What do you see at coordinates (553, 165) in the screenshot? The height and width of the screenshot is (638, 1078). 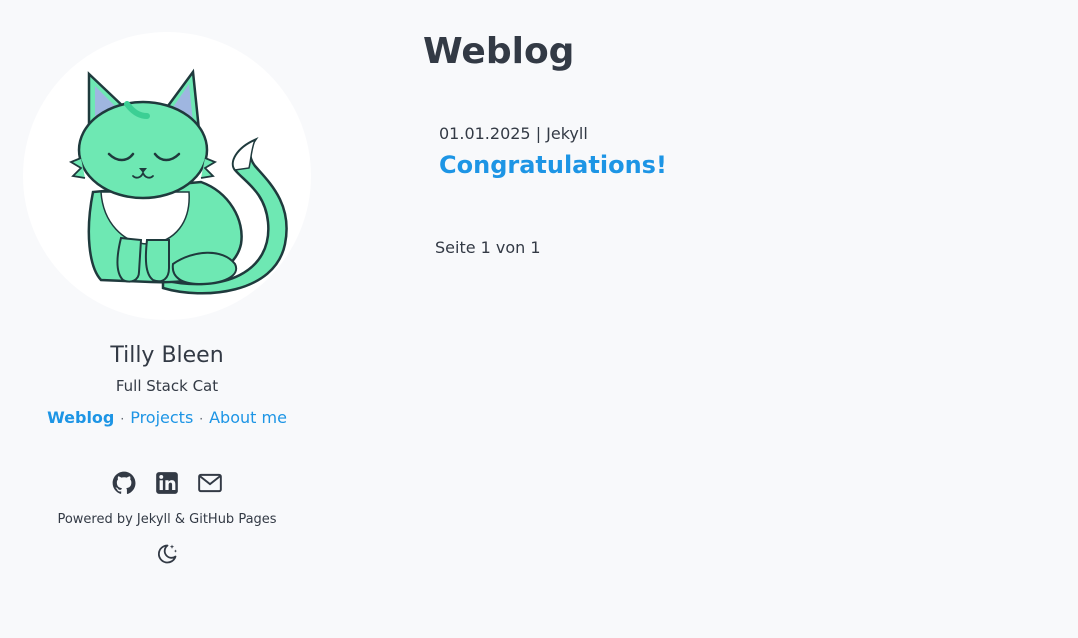 I see `post-title-link: Congratulations!` at bounding box center [553, 165].